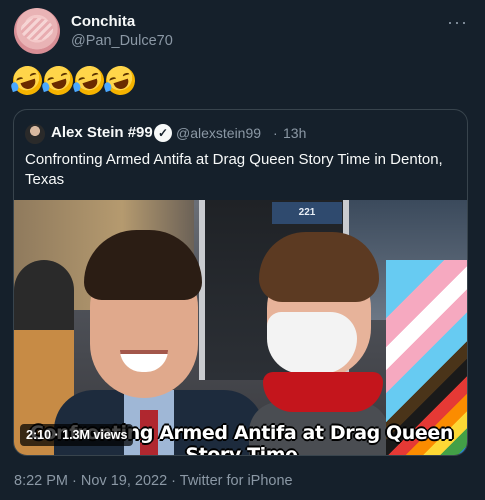 Image resolution: width=485 pixels, height=500 pixels. I want to click on tweet-timestamp: 8:22 PM · Nov 19, 2022 ·, so click(95, 481).